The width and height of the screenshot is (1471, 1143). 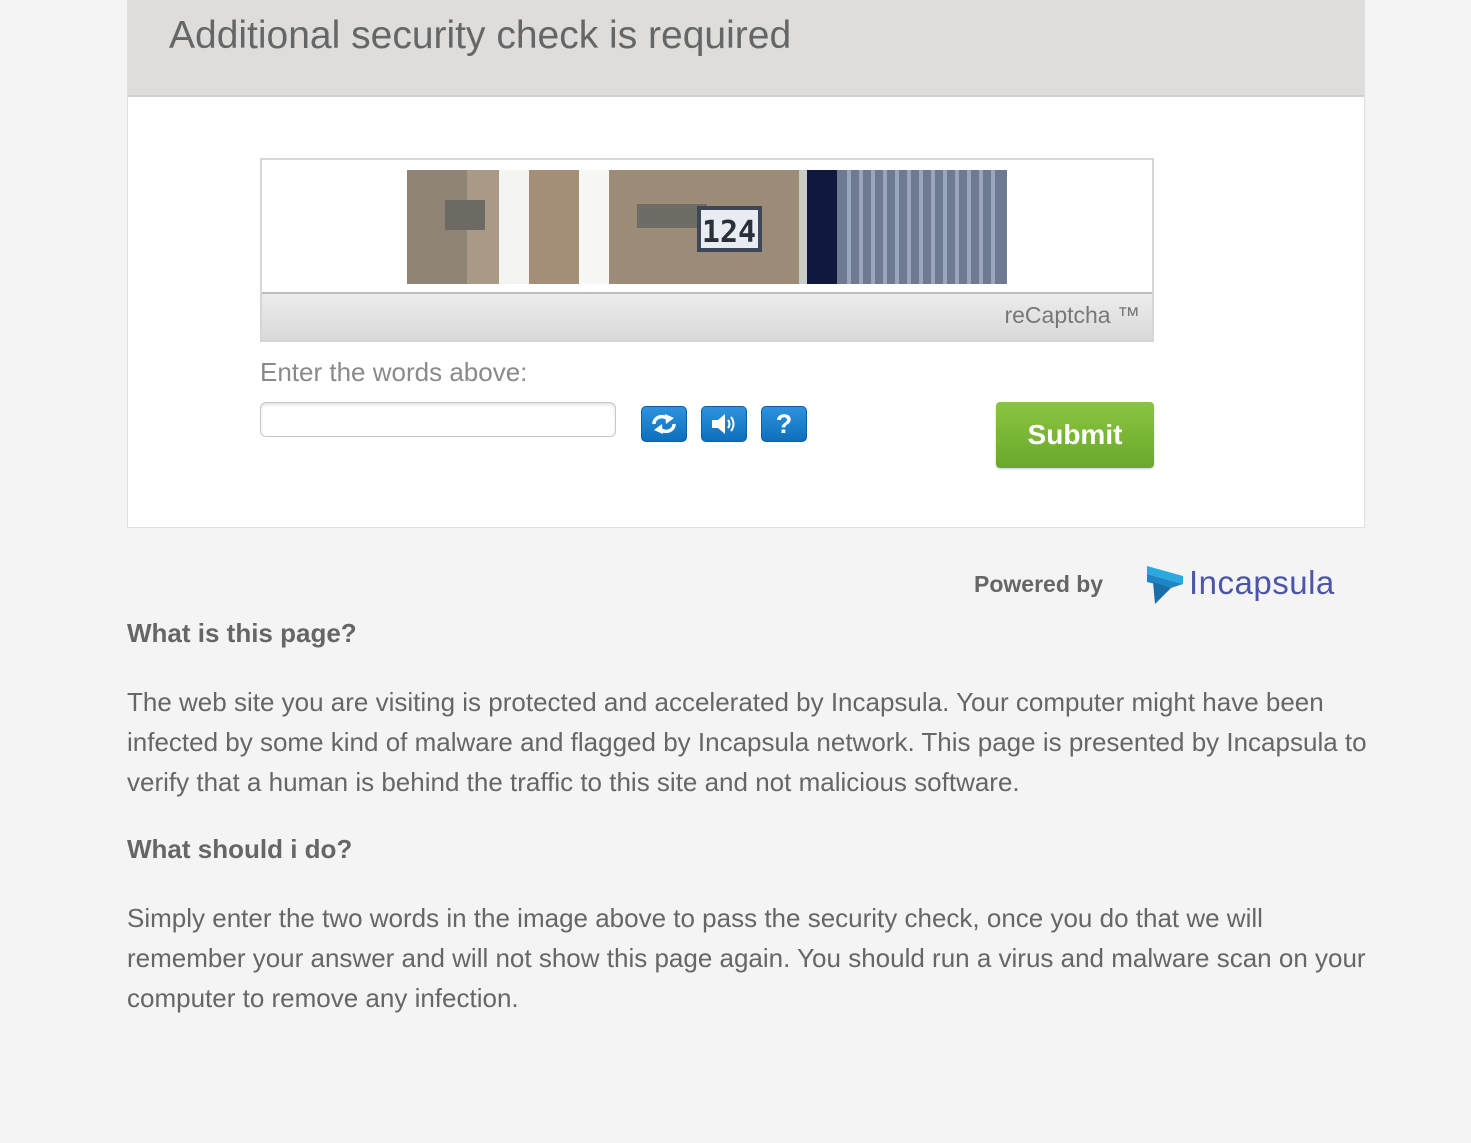 I want to click on recaptcha-brand: reCaptcha ™, so click(x=1072, y=315).